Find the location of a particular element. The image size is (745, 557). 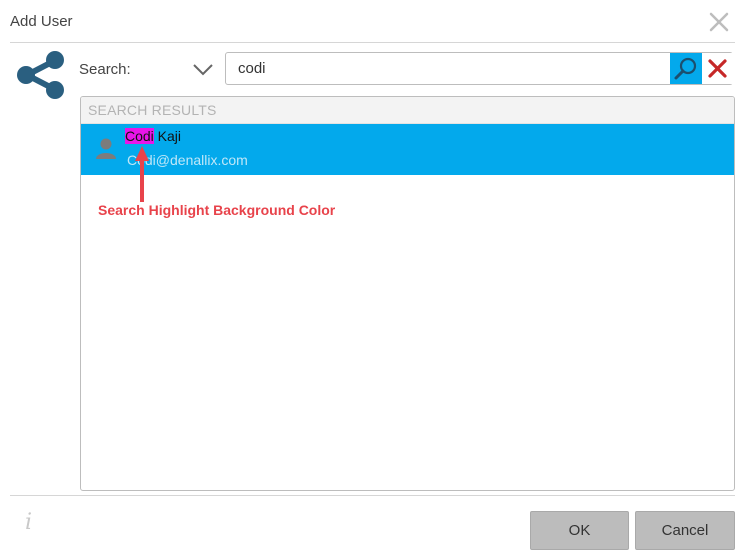

user-name-rest: Kaji is located at coordinates (167, 136).